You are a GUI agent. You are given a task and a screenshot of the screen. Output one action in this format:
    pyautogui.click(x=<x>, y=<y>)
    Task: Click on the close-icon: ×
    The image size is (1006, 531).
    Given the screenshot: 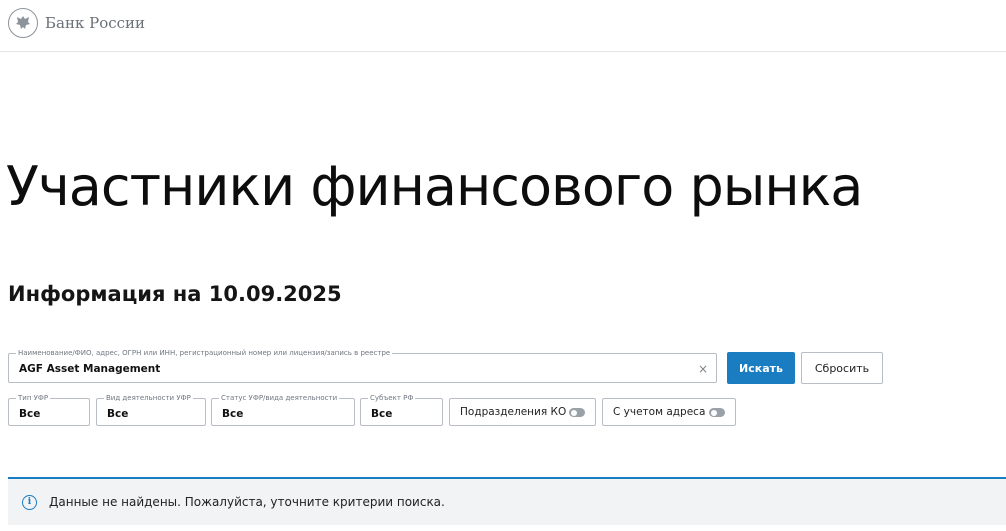 What is the action you would take?
    pyautogui.click(x=703, y=369)
    